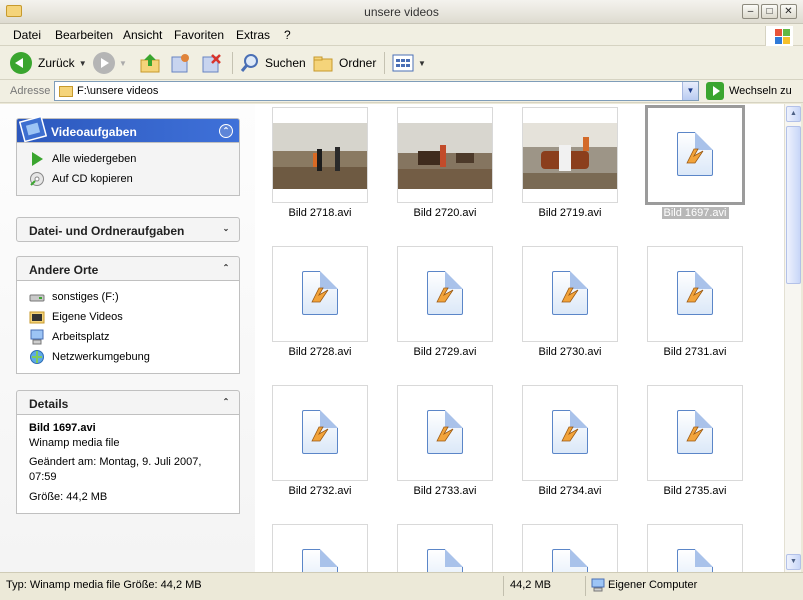 The width and height of the screenshot is (803, 600). Describe the element at coordinates (570, 491) in the screenshot. I see `file-name: Bild 2734.avi` at that location.